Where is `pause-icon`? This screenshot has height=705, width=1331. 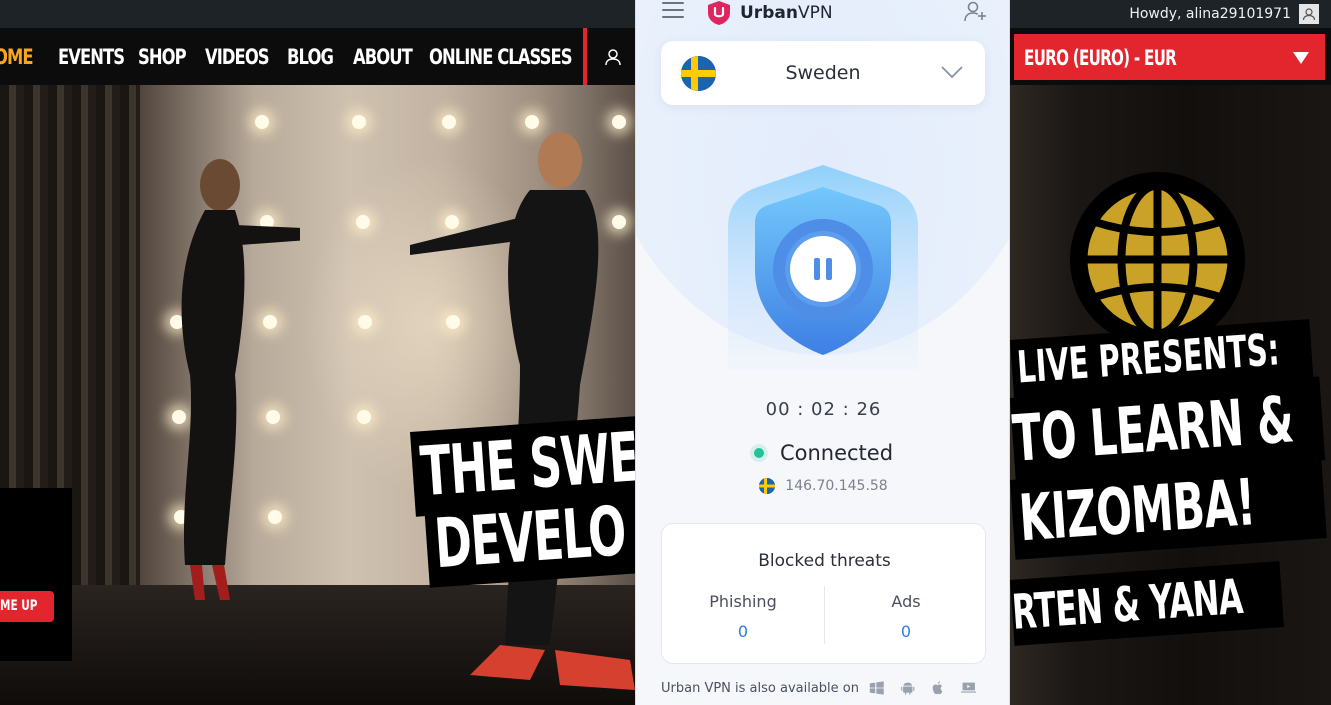 pause-icon is located at coordinates (823, 269).